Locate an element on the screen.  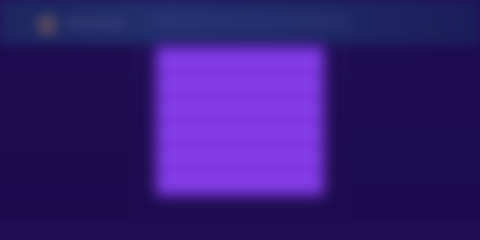
header-title-placeholder is located at coordinates (96, 23).